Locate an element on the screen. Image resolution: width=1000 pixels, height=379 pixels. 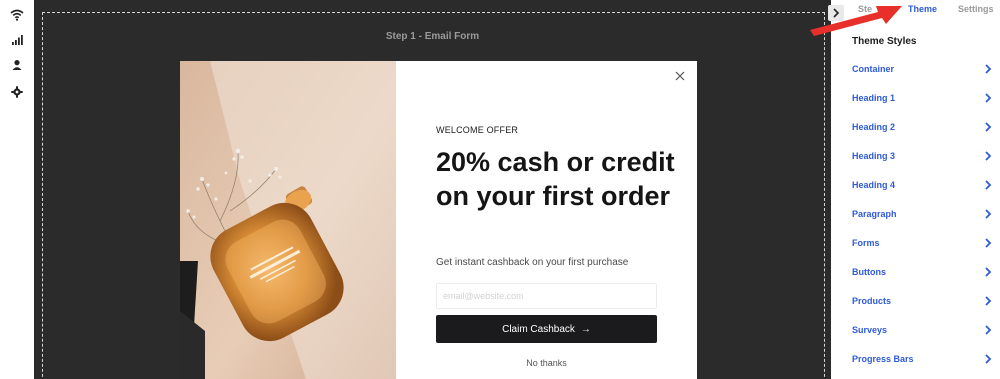
style-item-heading-2: Heading 2 is located at coordinates (922, 126).